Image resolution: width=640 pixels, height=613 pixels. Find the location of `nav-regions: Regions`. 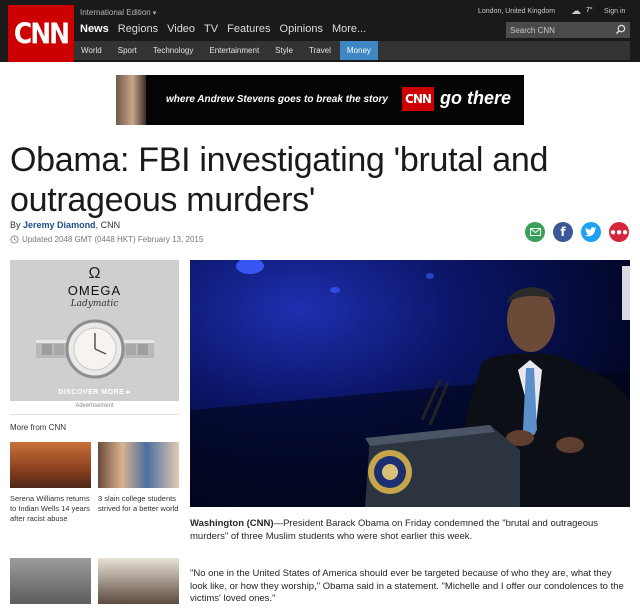

nav-regions: Regions is located at coordinates (138, 29).